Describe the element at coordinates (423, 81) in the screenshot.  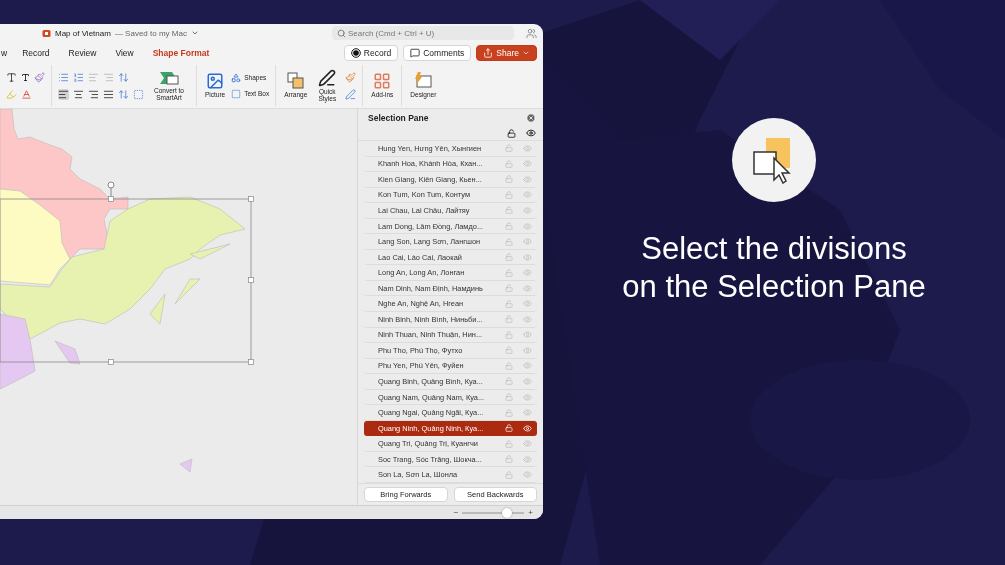
I see `designer-icon` at that location.